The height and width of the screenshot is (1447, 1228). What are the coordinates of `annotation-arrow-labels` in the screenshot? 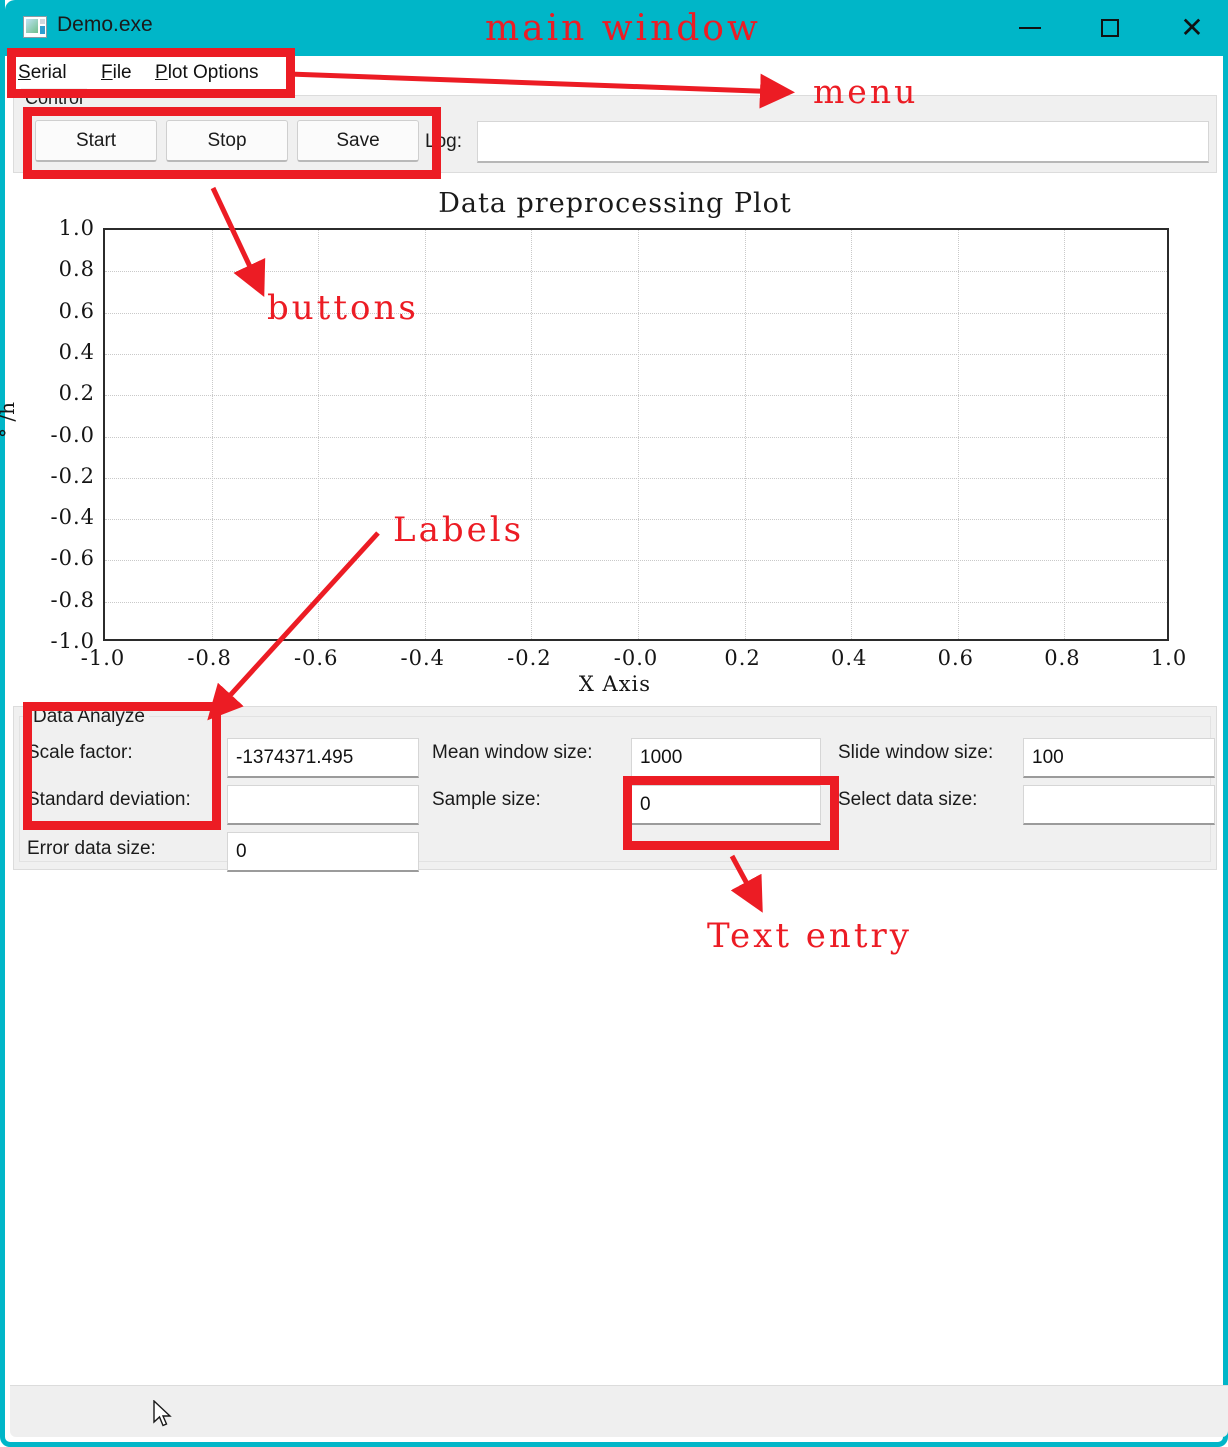 It's located at (293, 626).